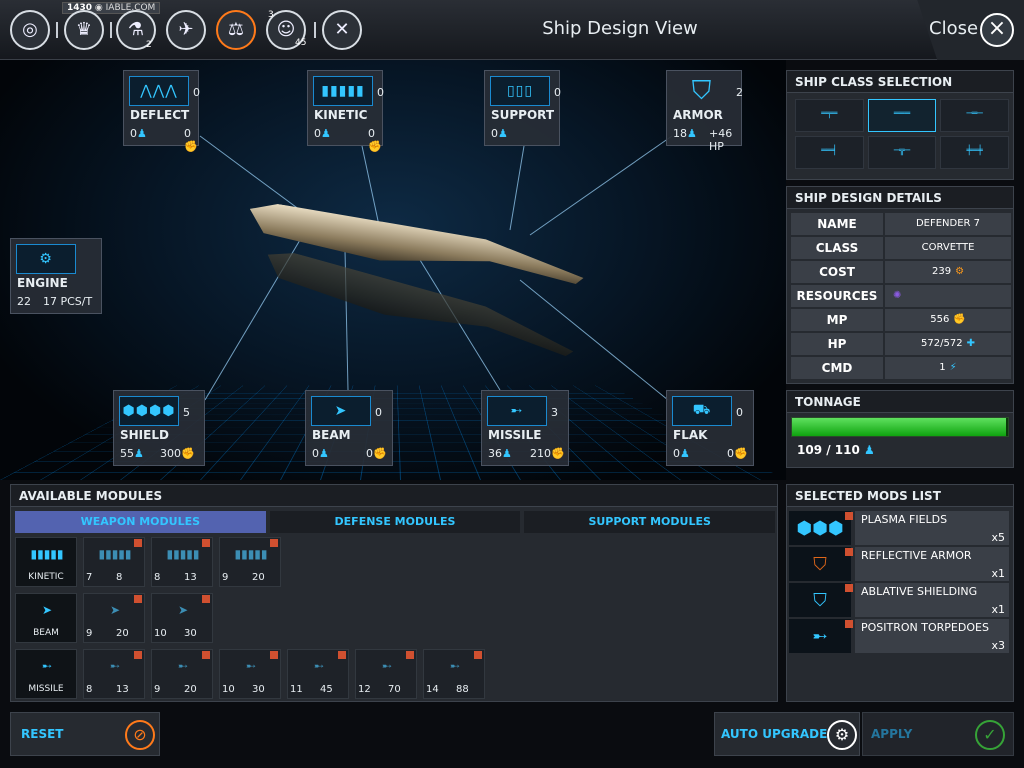  Describe the element at coordinates (250, 562) in the screenshot. I see `module-option: ▮▮▮▮▮ 9 20` at that location.